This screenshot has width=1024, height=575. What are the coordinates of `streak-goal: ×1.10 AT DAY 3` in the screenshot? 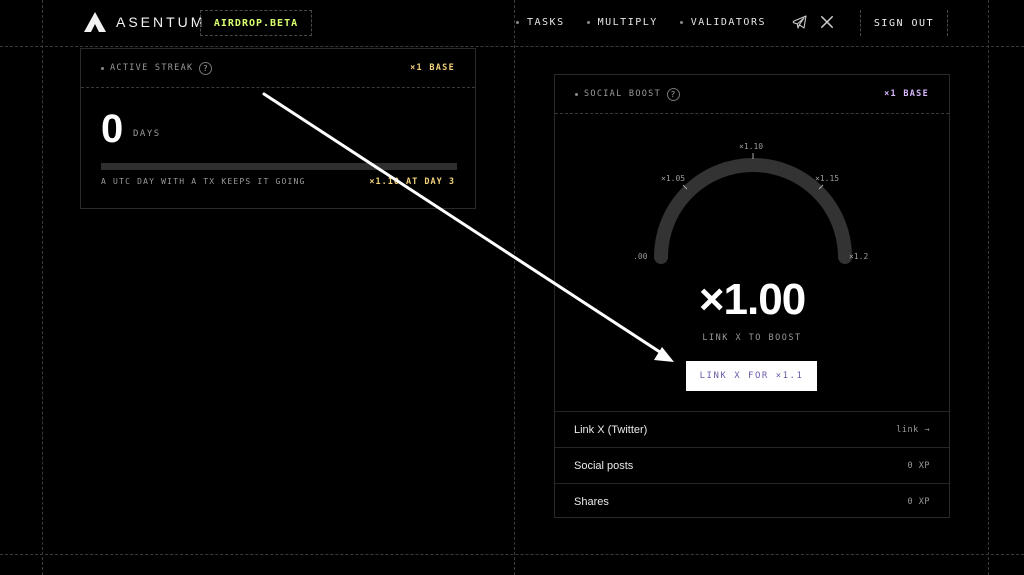 It's located at (412, 182).